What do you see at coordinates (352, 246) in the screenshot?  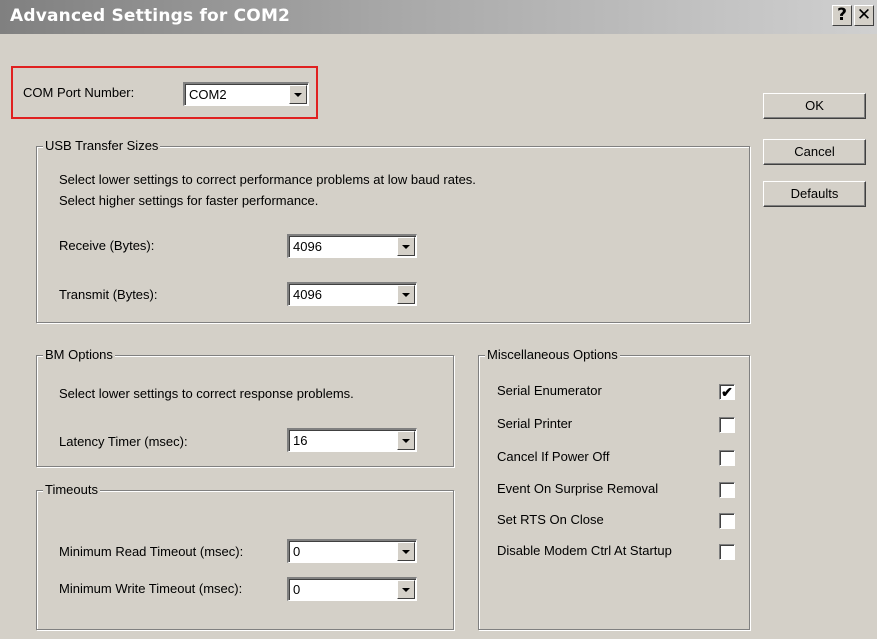 I see `receive-select: 4096` at bounding box center [352, 246].